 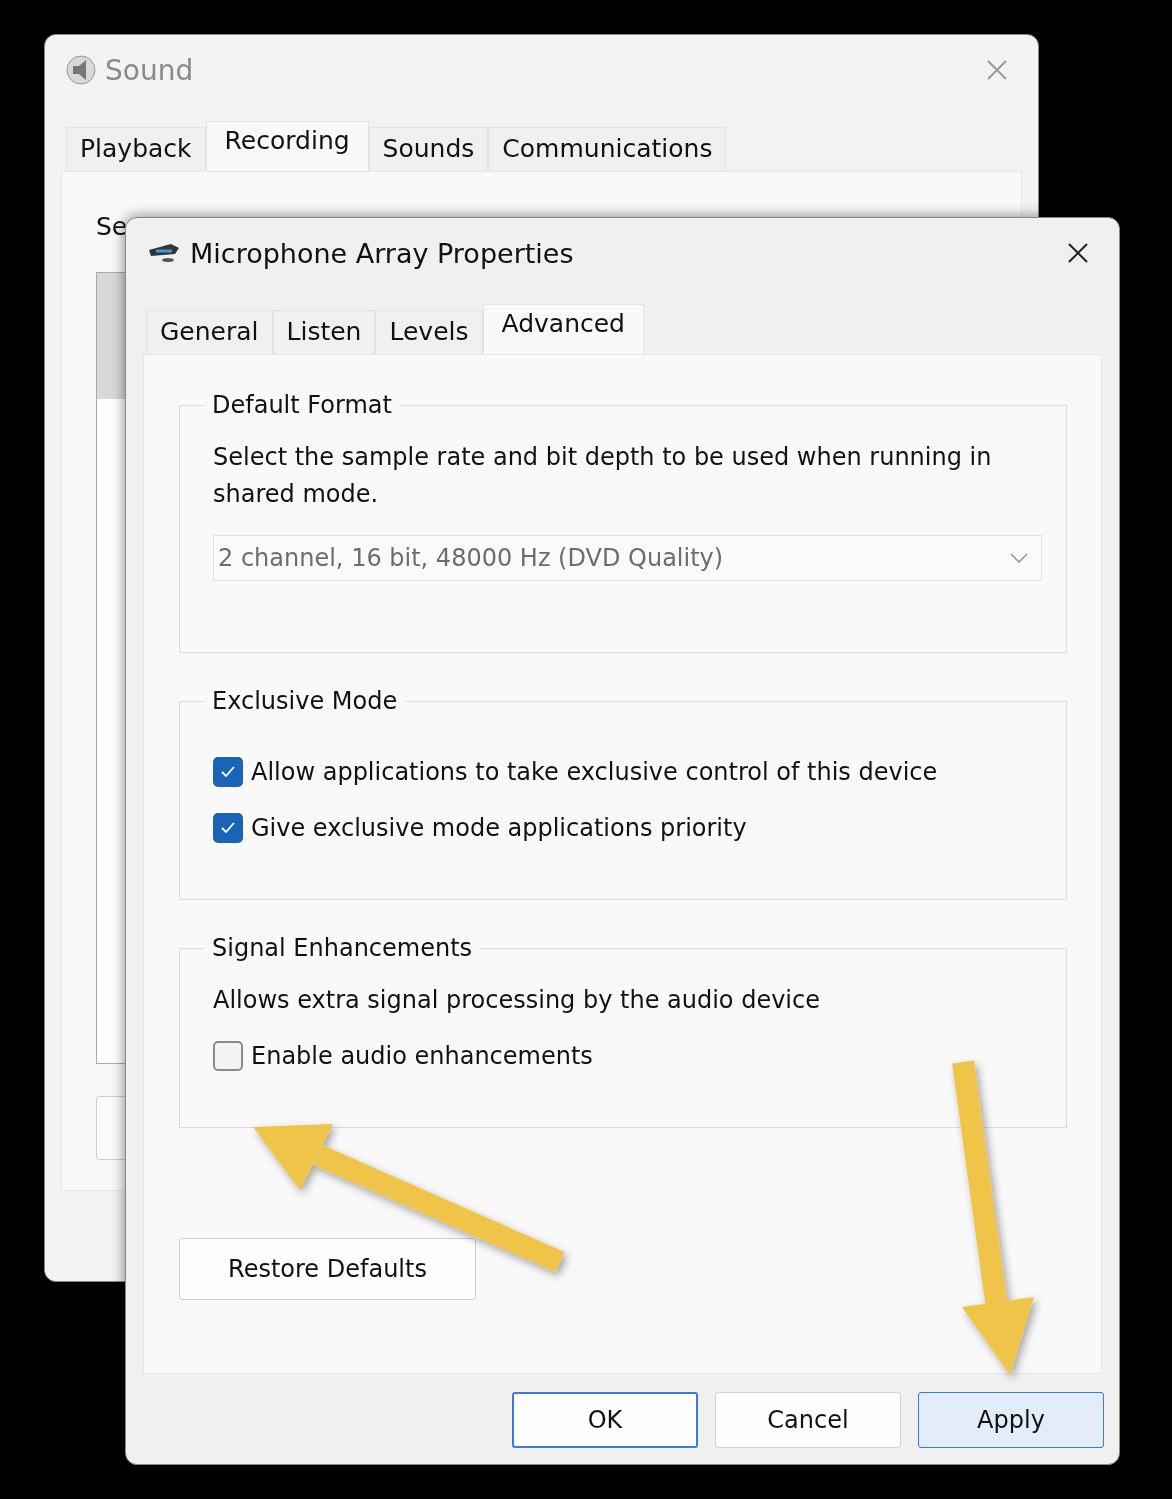 What do you see at coordinates (81, 70) in the screenshot?
I see `speaker-icon` at bounding box center [81, 70].